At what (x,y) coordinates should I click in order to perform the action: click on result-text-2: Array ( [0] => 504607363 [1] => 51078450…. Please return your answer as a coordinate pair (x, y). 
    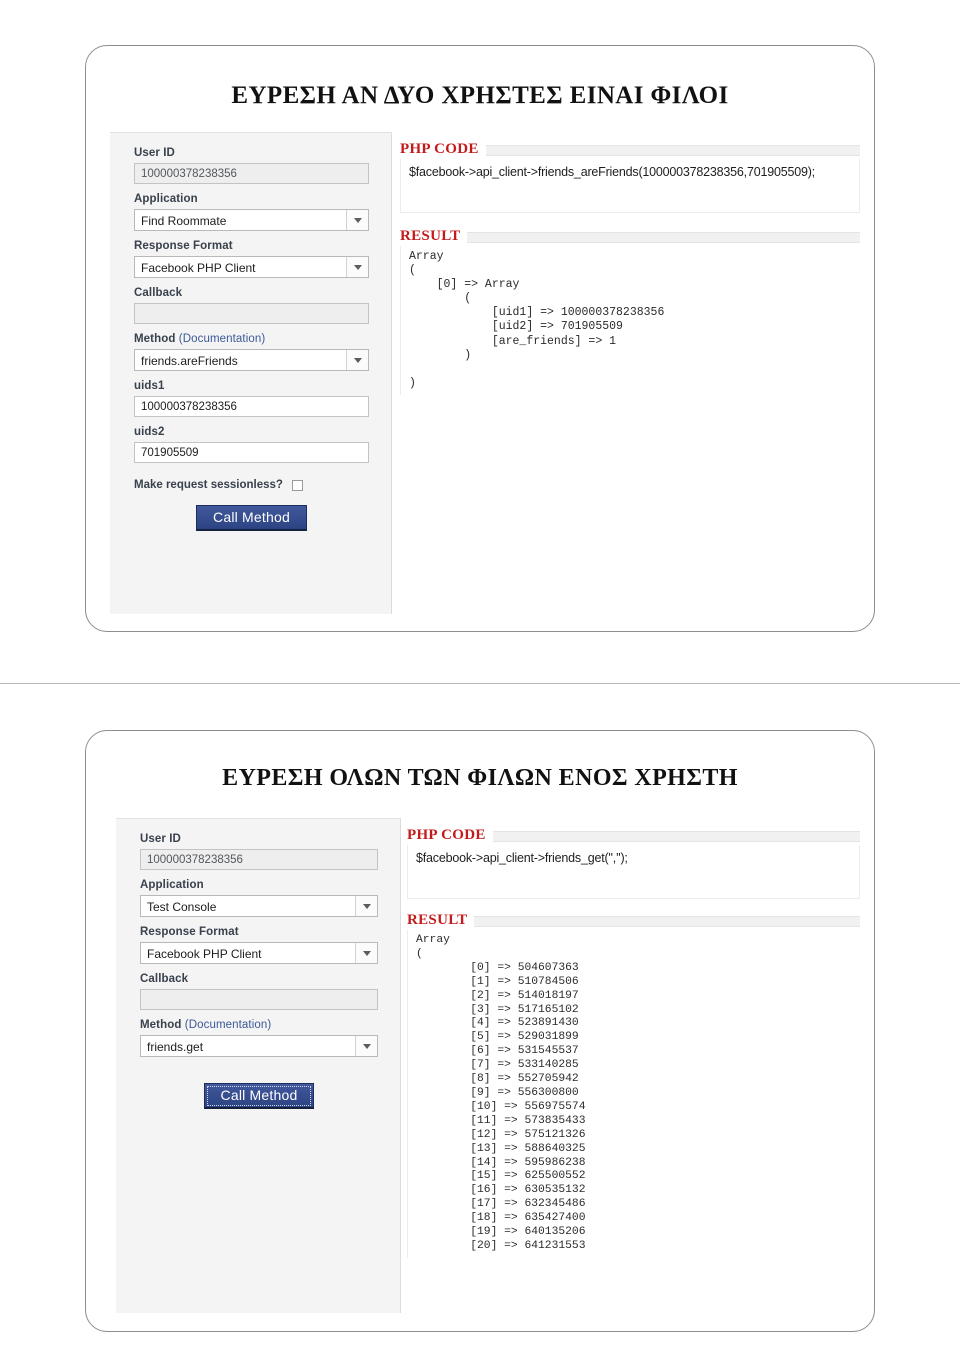
    Looking at the image, I should click on (501, 1093).